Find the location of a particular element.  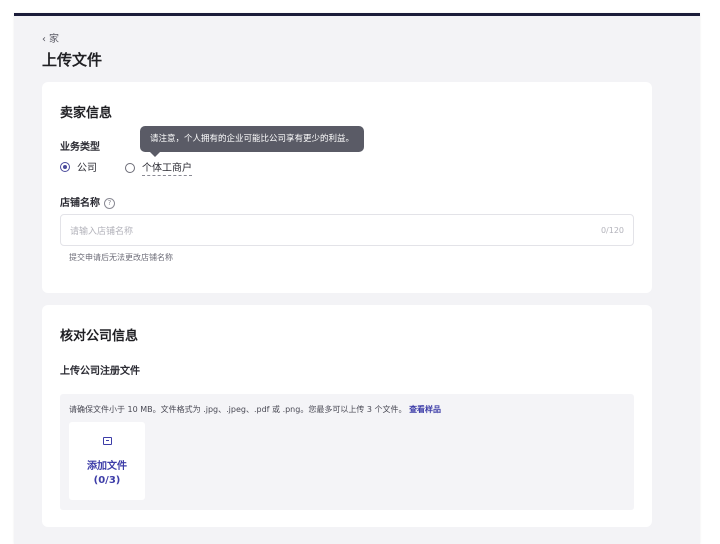

upload-label: 上传公司注册文件 is located at coordinates (100, 371).